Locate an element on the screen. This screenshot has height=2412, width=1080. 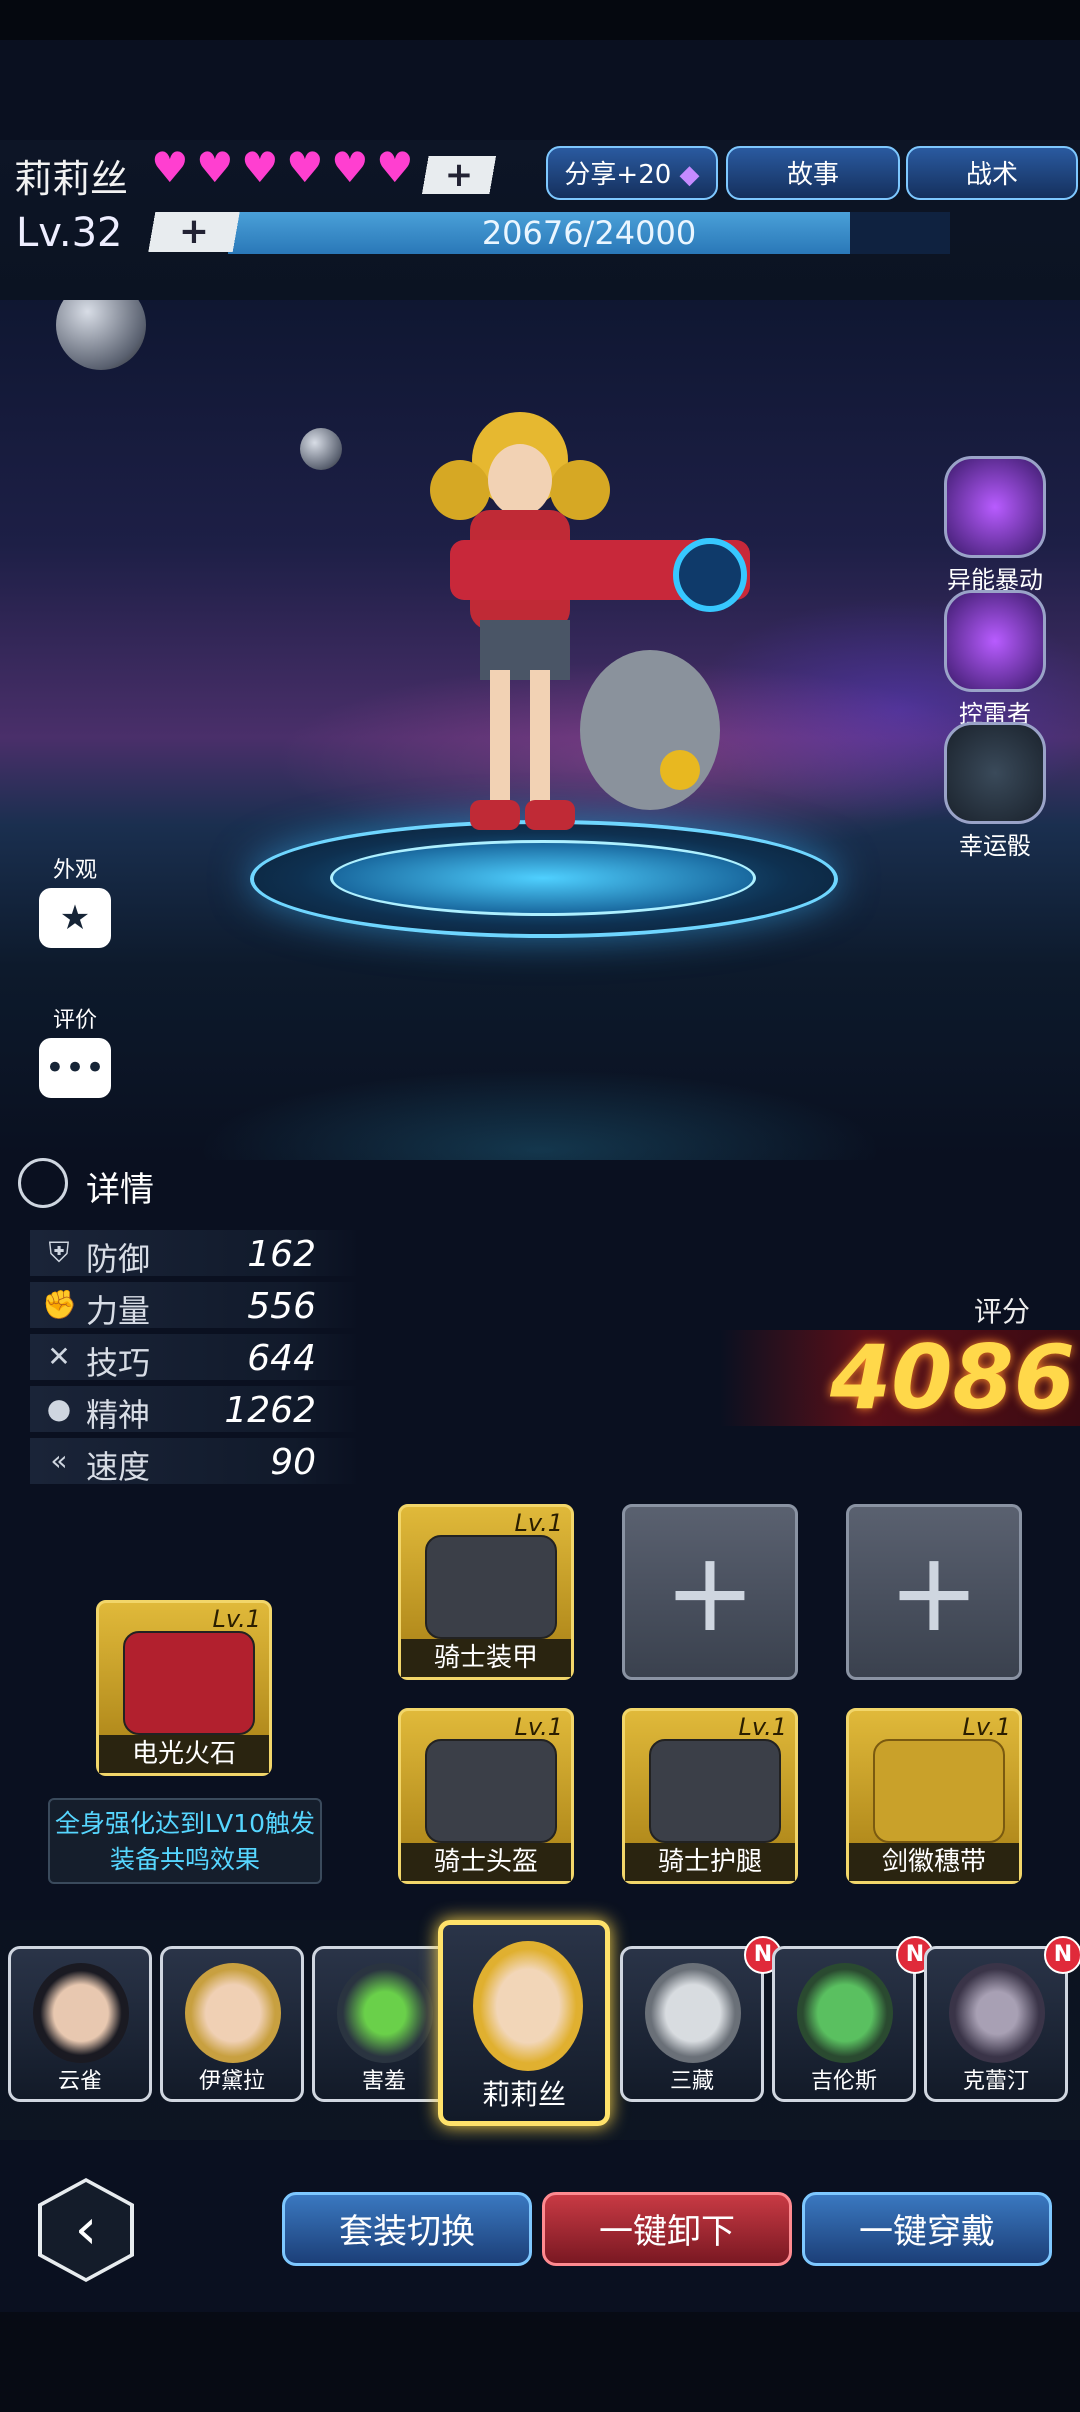
character-figure is located at coordinates (590, 621).